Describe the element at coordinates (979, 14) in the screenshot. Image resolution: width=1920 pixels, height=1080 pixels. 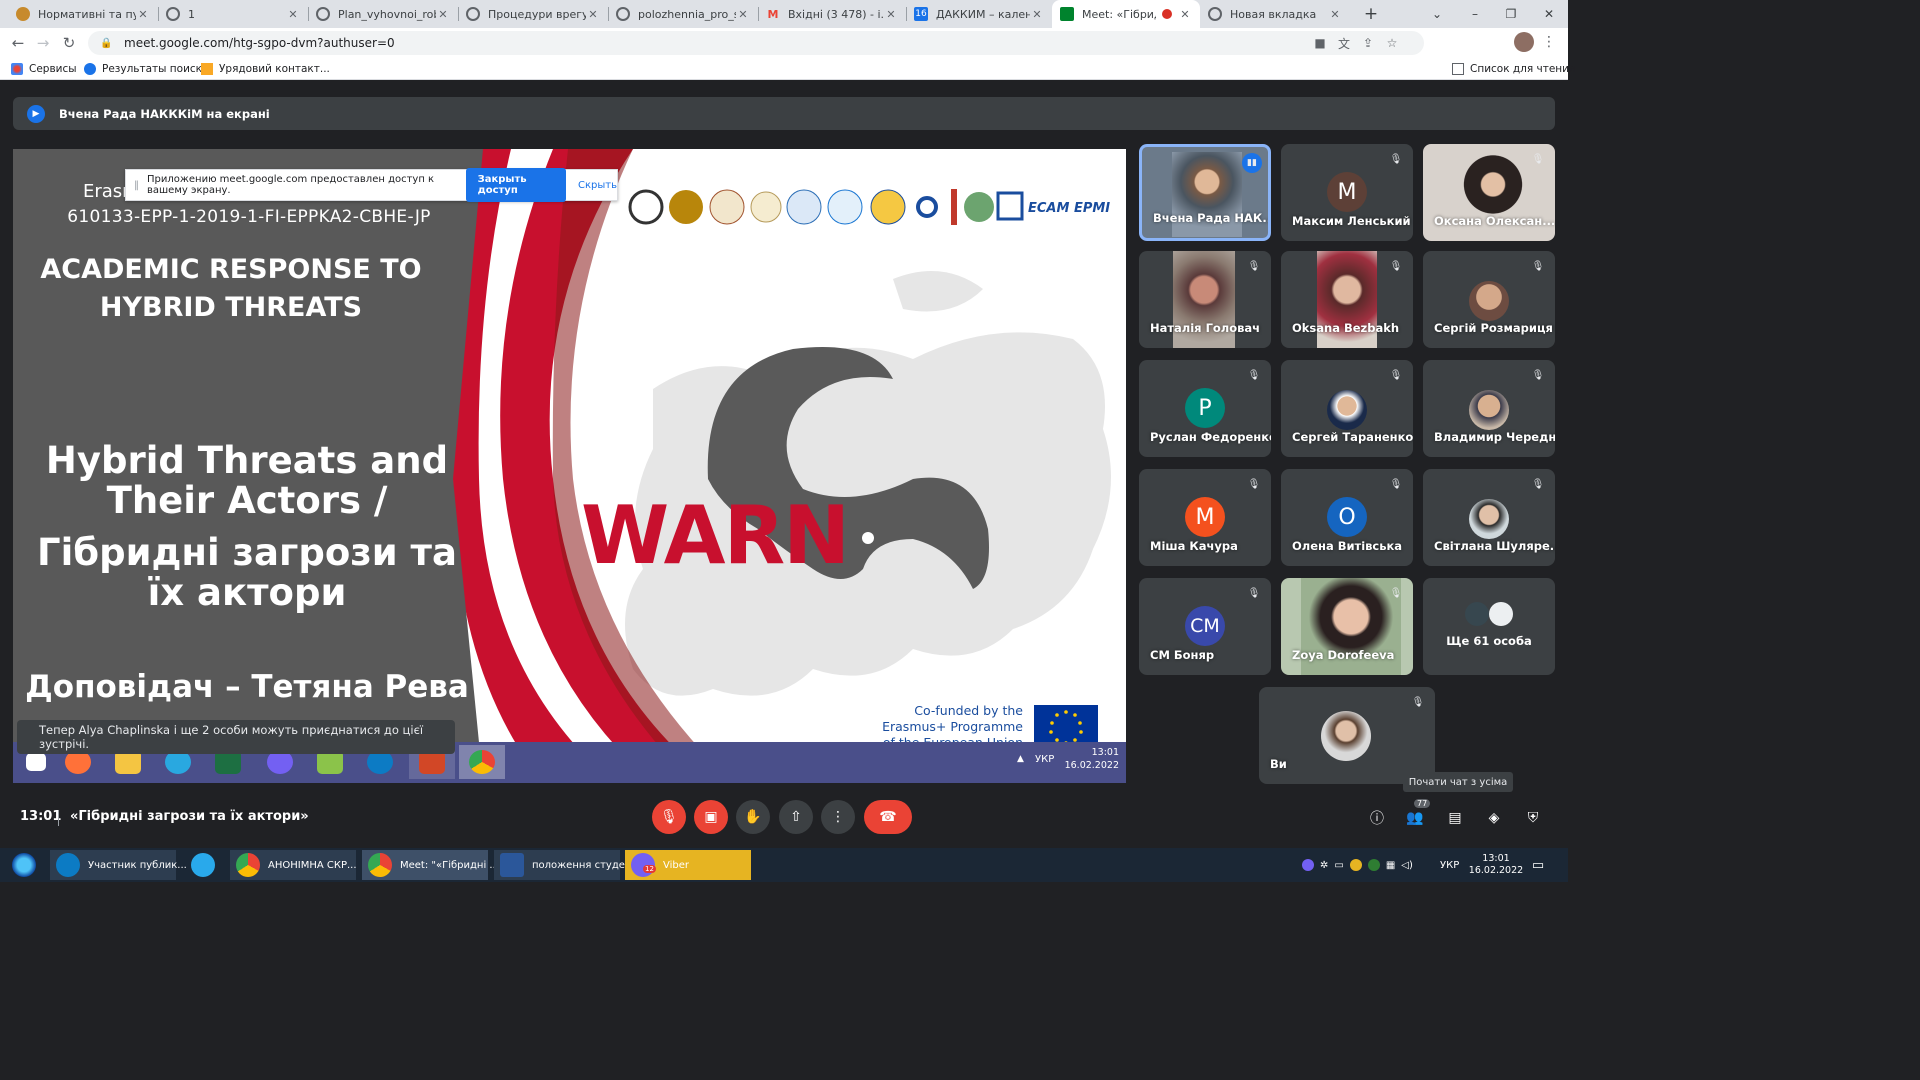
I see `browser-tab: 16 ДАККИМ – календа ✕` at that location.